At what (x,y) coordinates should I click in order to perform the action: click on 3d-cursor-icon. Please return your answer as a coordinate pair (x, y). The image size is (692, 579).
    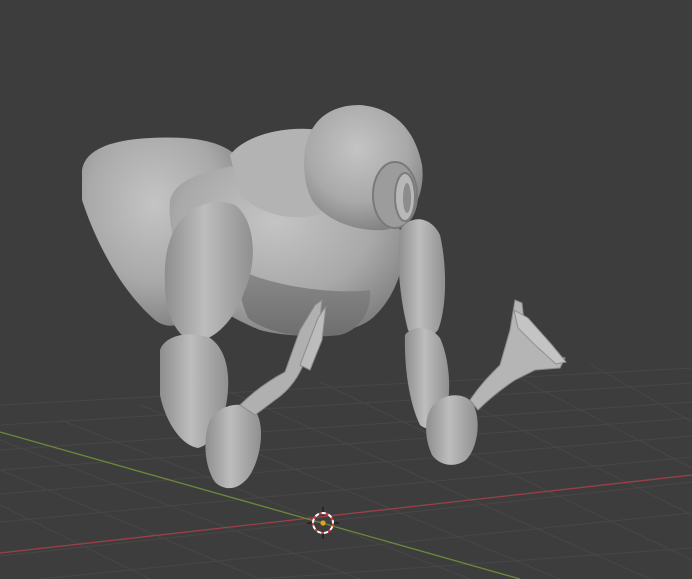
    Looking at the image, I should click on (323, 523).